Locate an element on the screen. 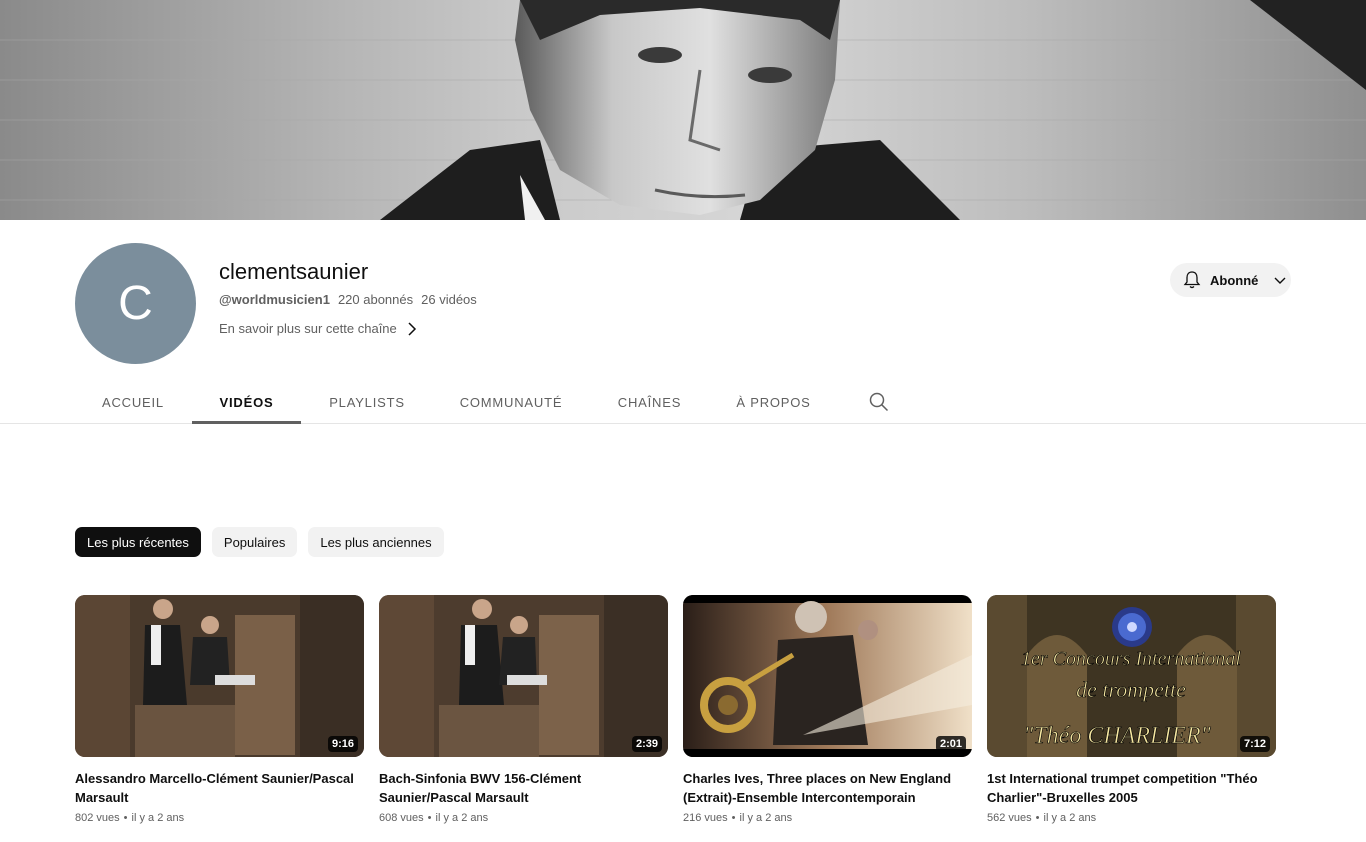 This screenshot has width=1366, height=842. tab-accueil: ACCUEIL is located at coordinates (133, 402).